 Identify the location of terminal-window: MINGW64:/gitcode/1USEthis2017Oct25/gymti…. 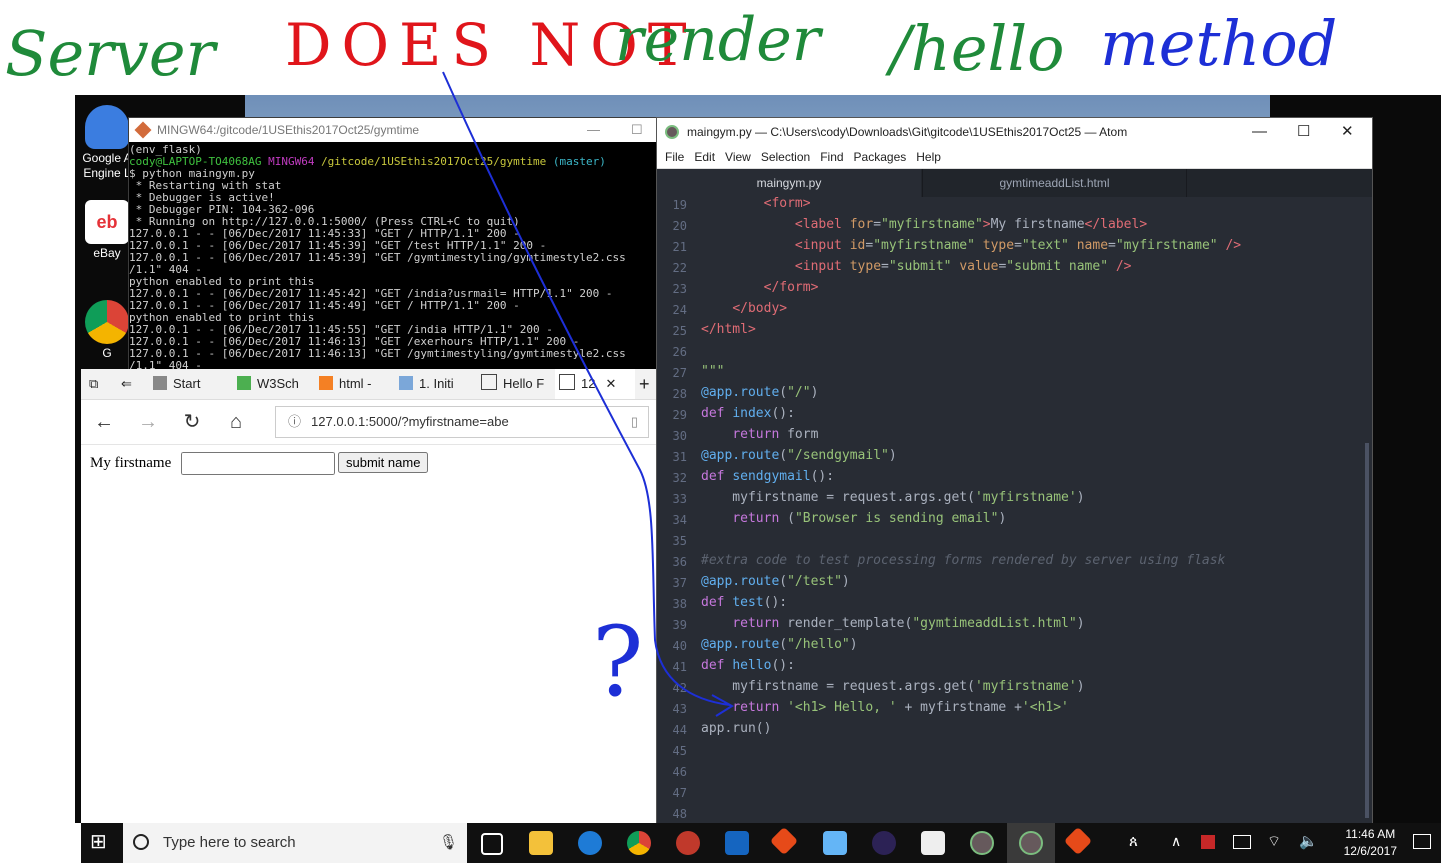
(393, 244).